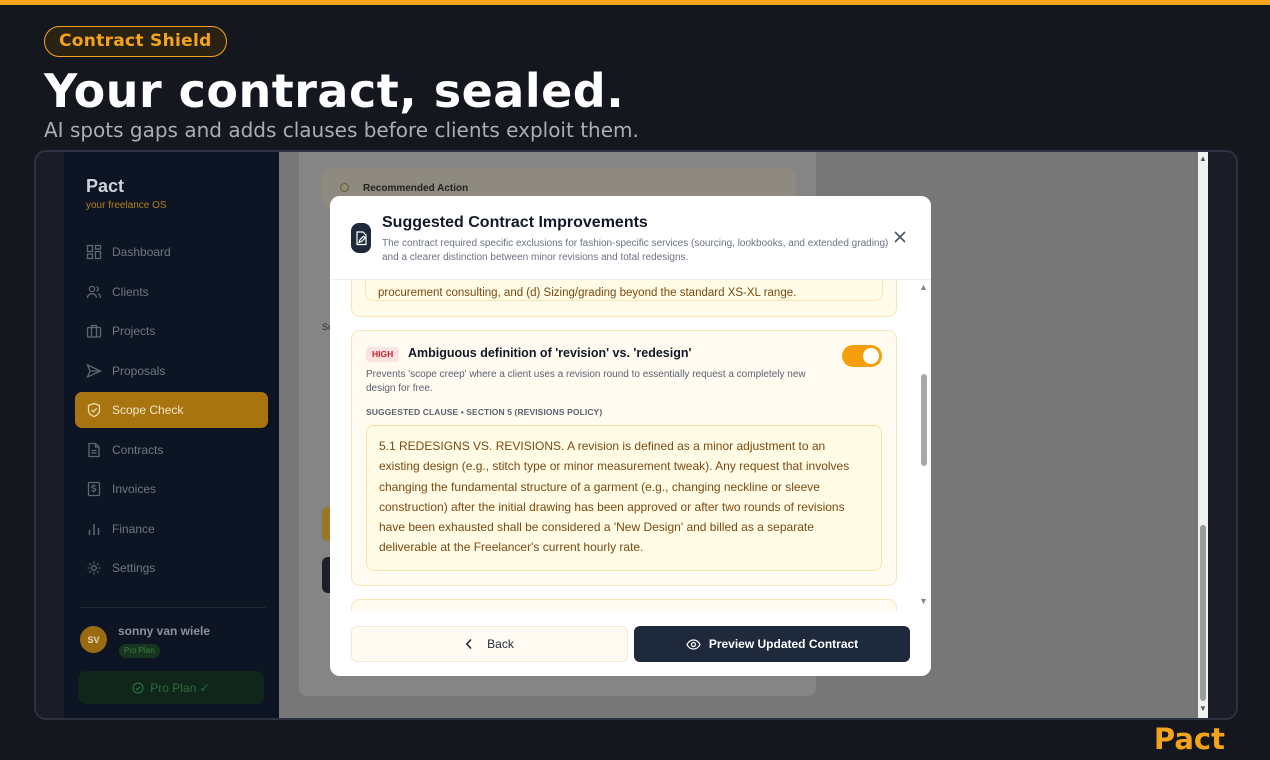  Describe the element at coordinates (133, 528) in the screenshot. I see `sidebar-item-label: Finance` at that location.